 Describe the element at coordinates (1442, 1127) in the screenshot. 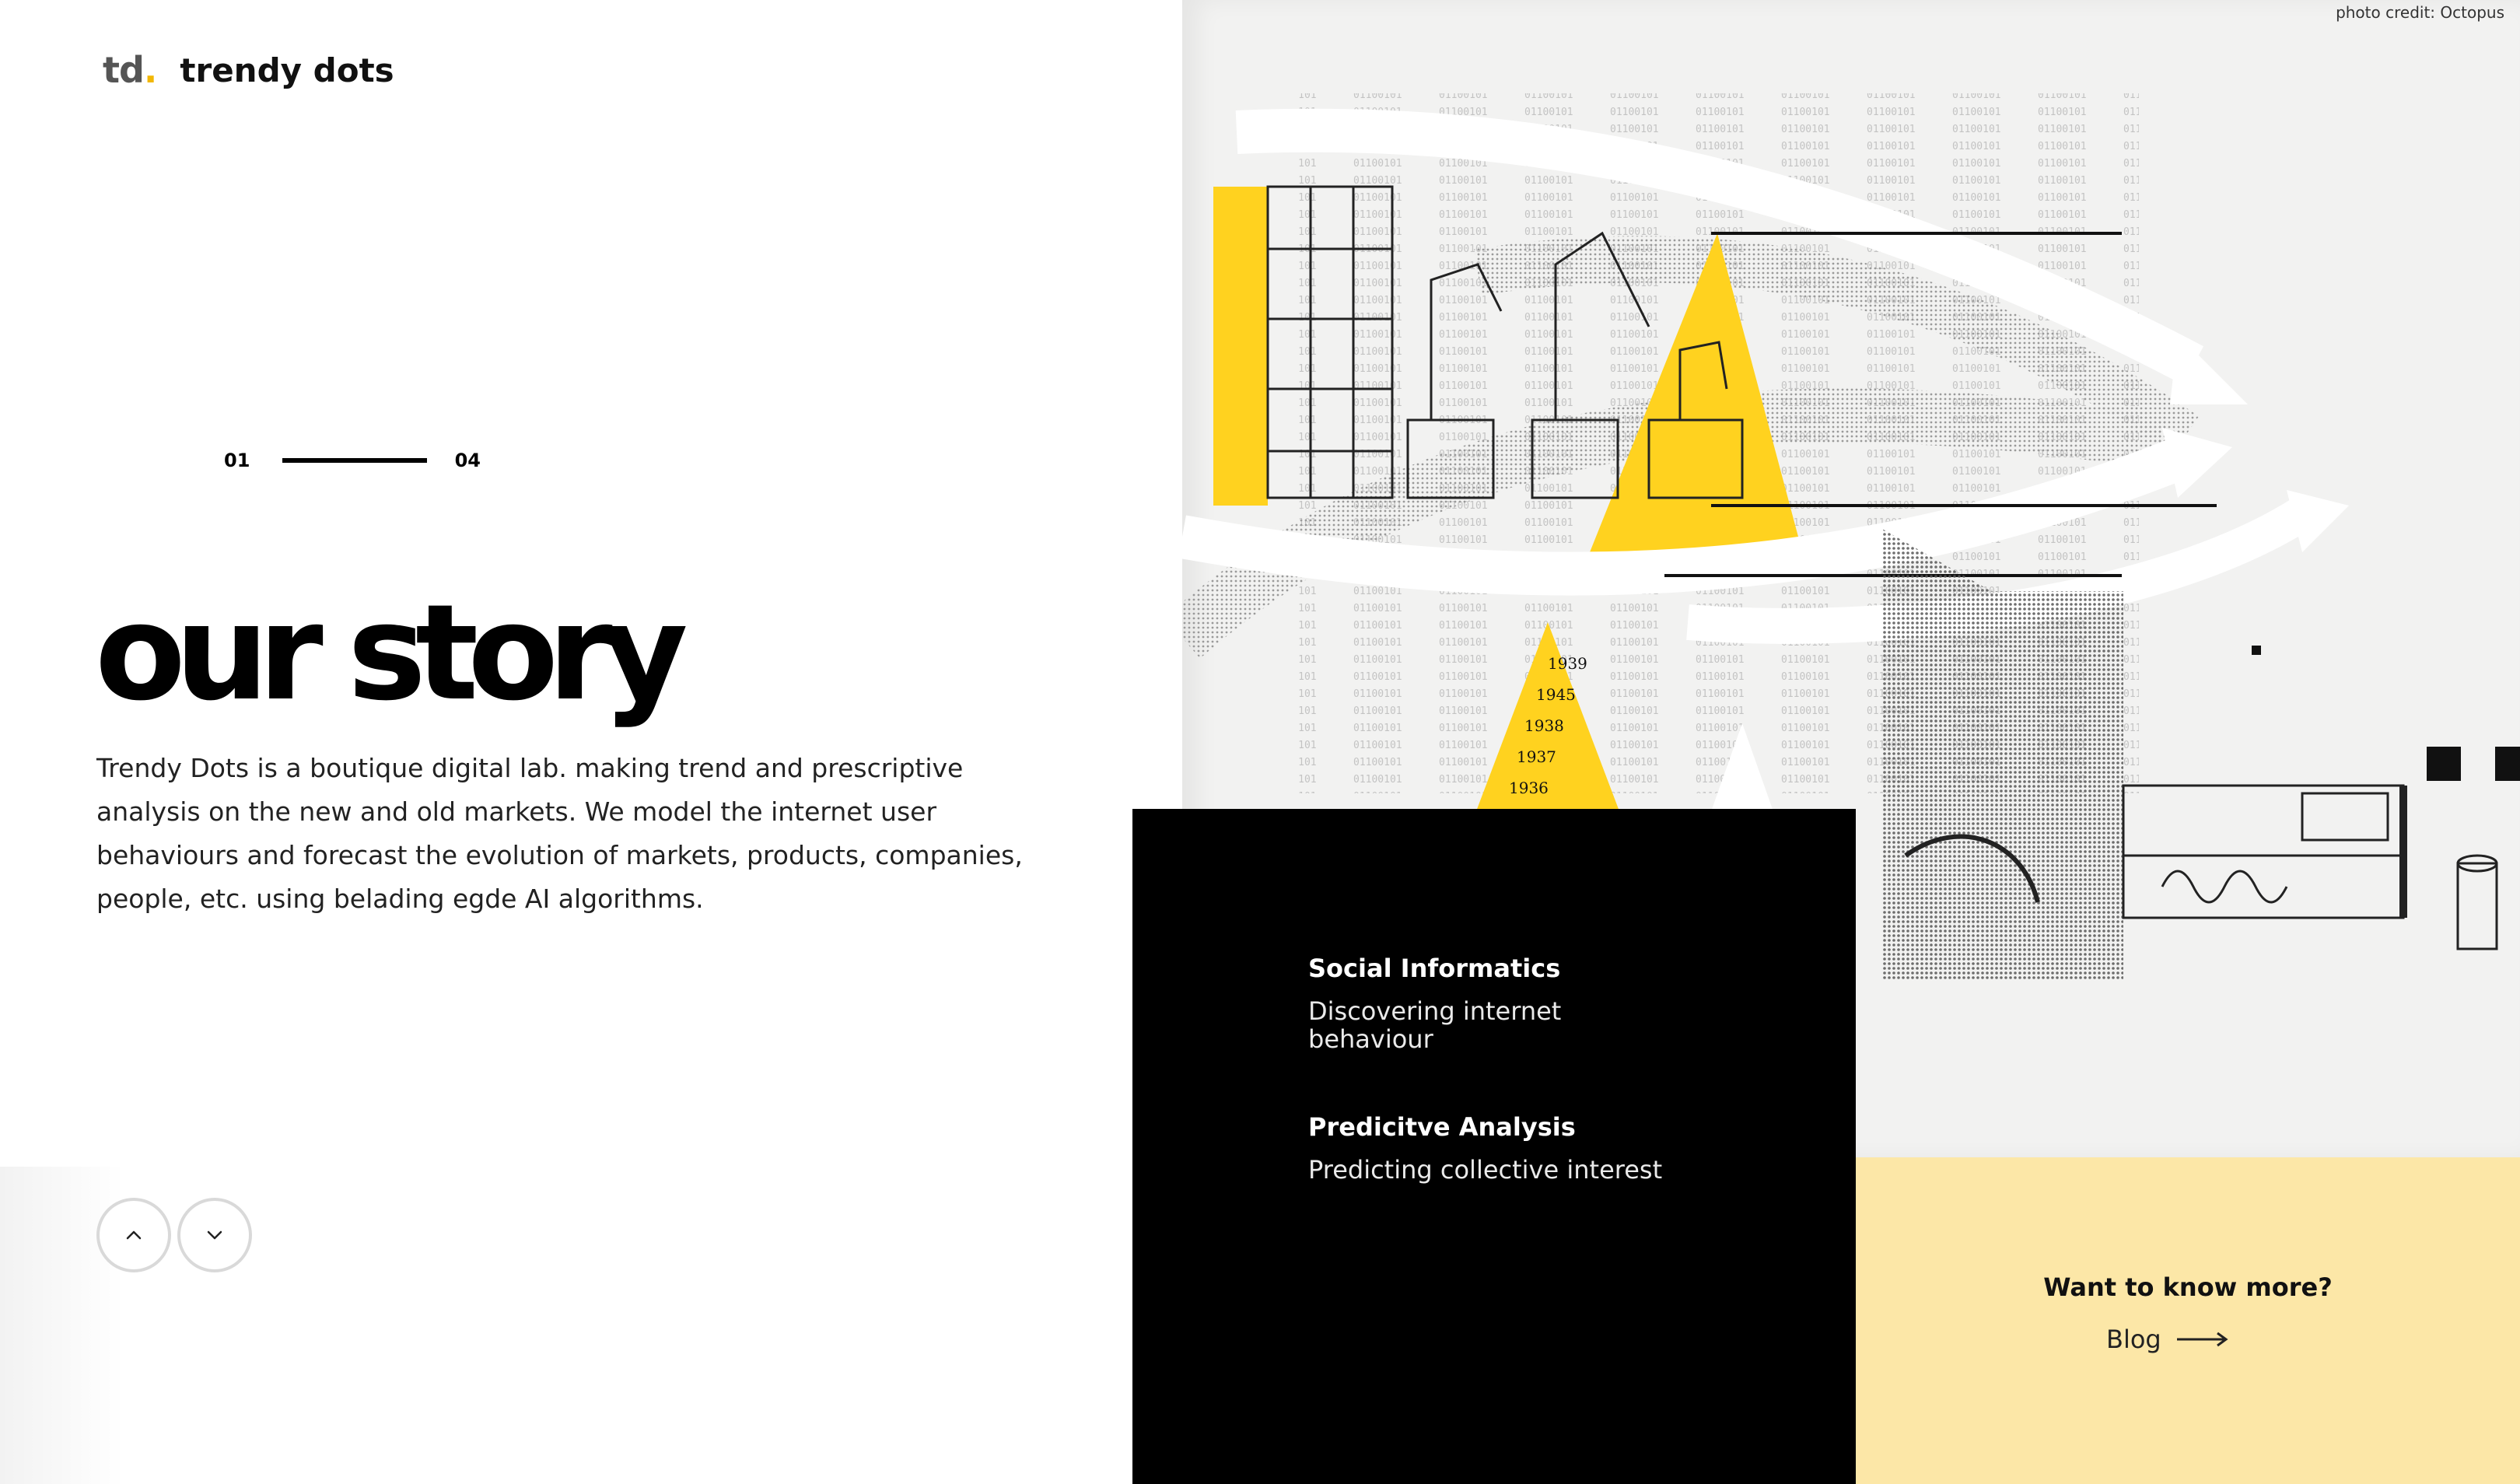

I see `service-title: Predicitve Analysis` at that location.